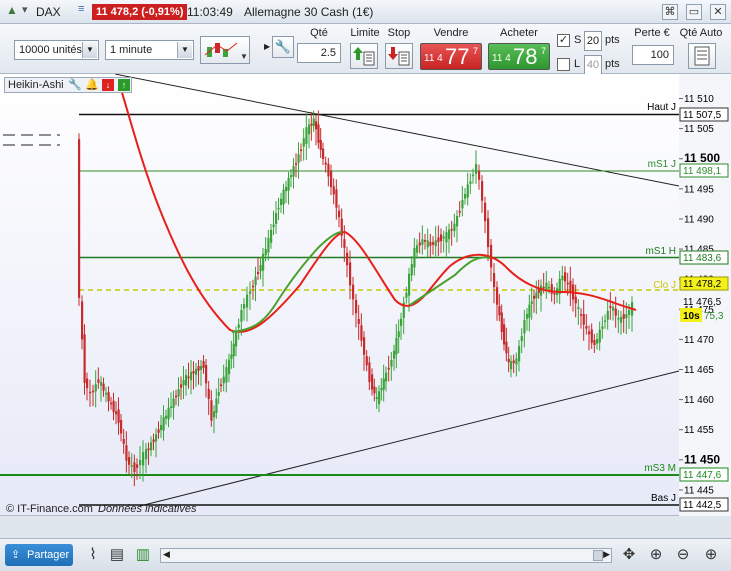 This screenshot has width=731, height=571. Describe the element at coordinates (563, 40) in the screenshot. I see `stop-loss-checkbox: ✓` at that location.